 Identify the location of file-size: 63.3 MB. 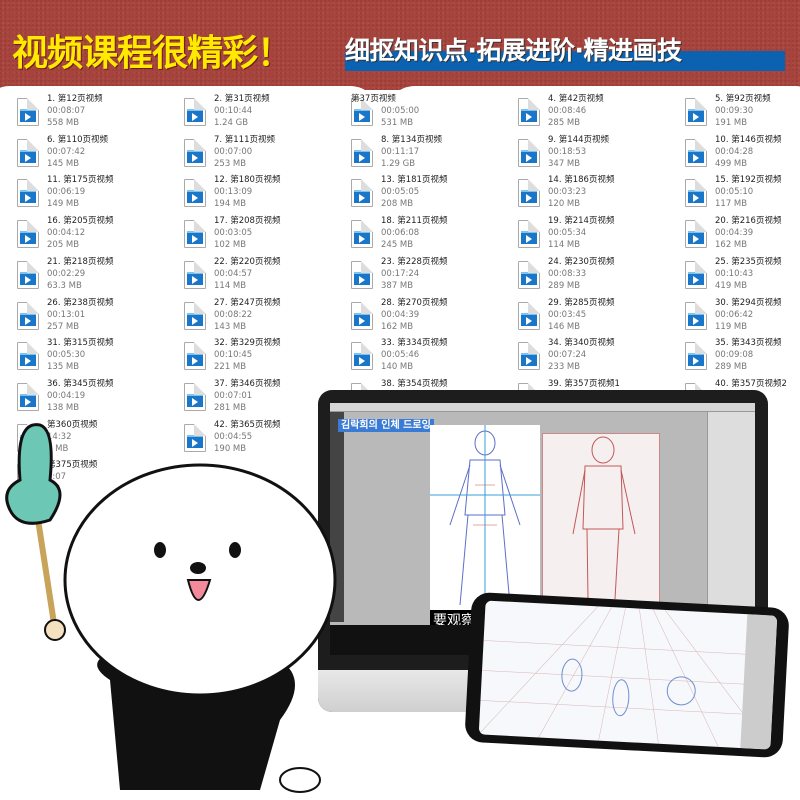
(64, 285).